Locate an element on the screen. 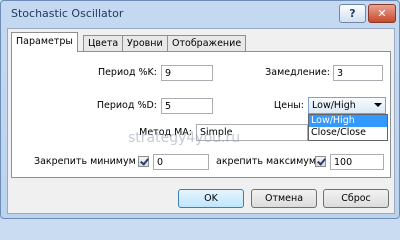  prices-selected-value: Low/High is located at coordinates (334, 105).